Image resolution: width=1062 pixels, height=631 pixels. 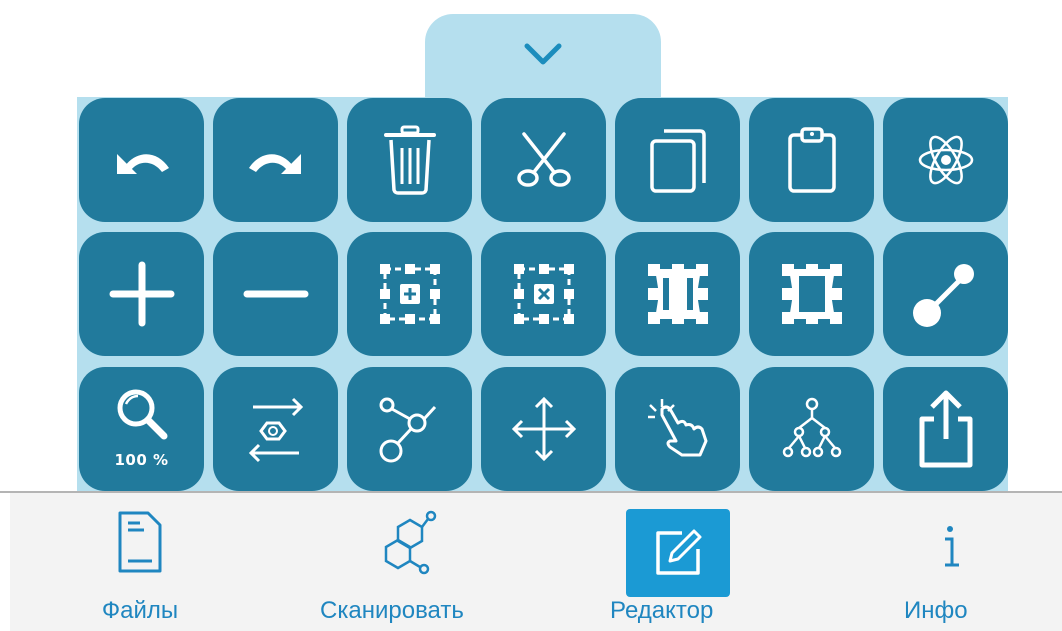 What do you see at coordinates (943, 295) in the screenshot?
I see `bond-icon` at bounding box center [943, 295].